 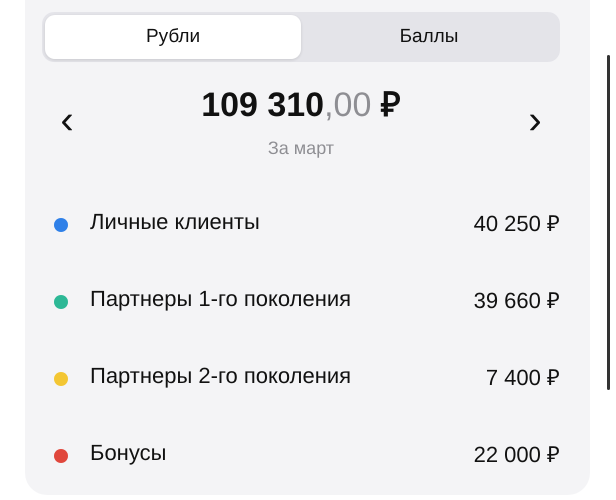 I want to click on previous-button: ‹, so click(x=67, y=120).